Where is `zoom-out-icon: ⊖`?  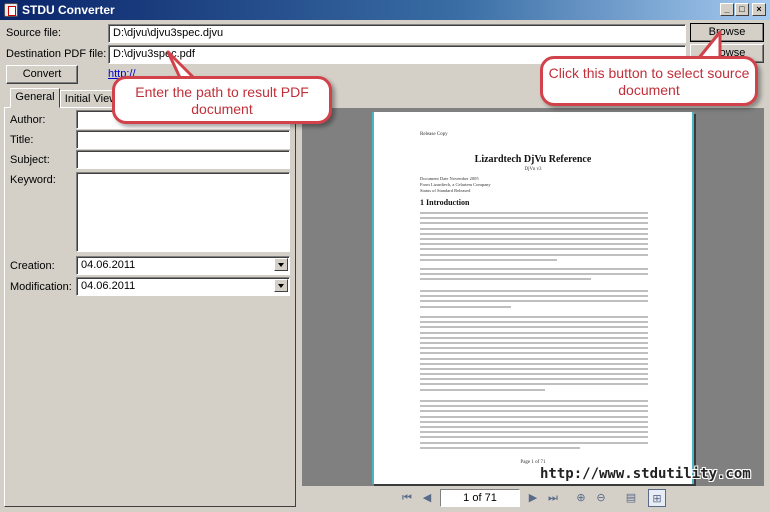
zoom-out-icon: ⊖ is located at coordinates (601, 498).